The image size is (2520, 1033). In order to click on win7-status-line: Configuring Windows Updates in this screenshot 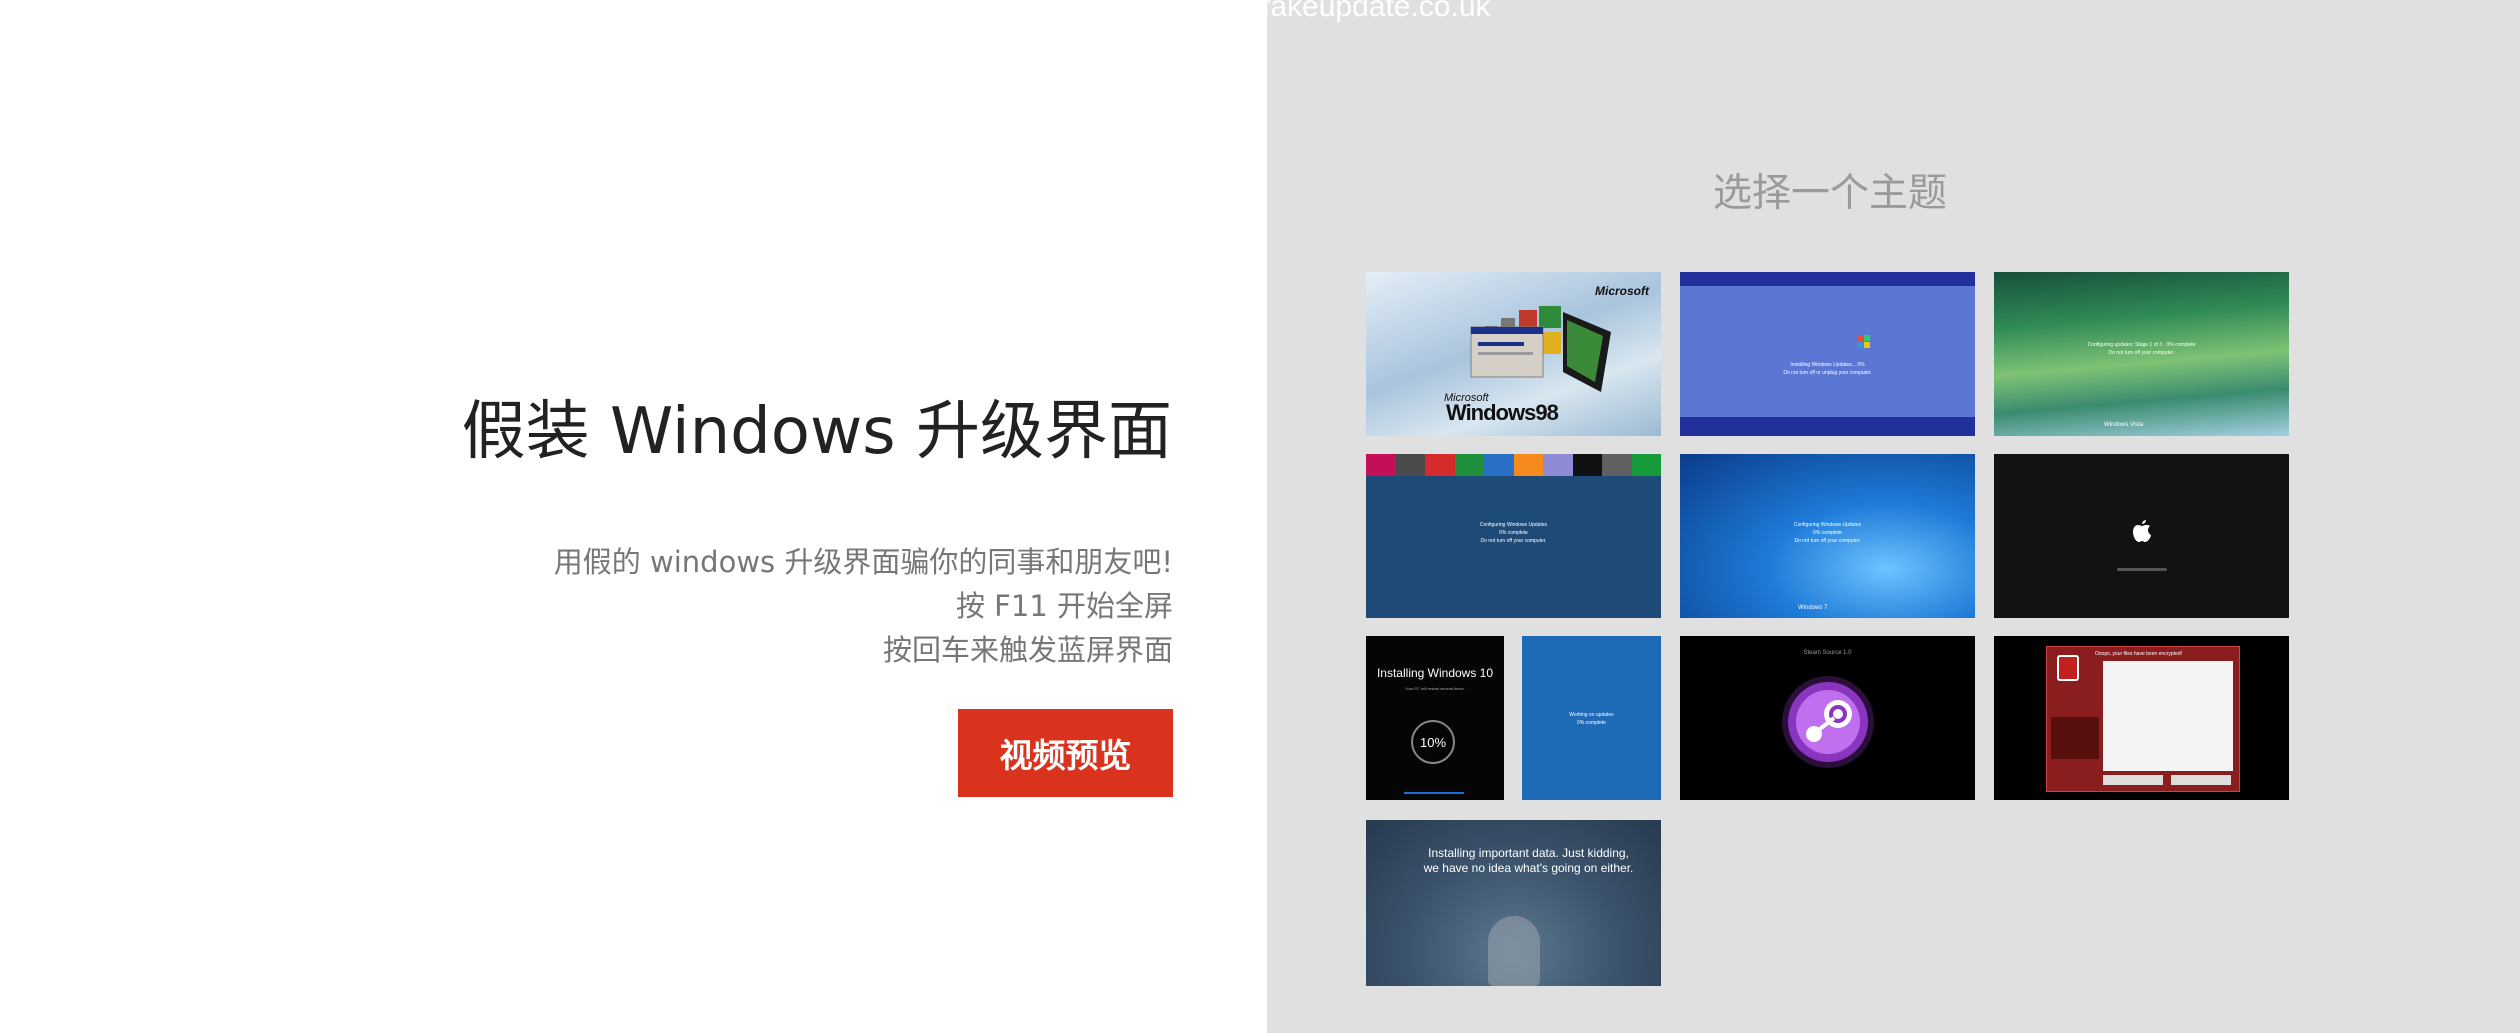, I will do `click(1827, 525)`.